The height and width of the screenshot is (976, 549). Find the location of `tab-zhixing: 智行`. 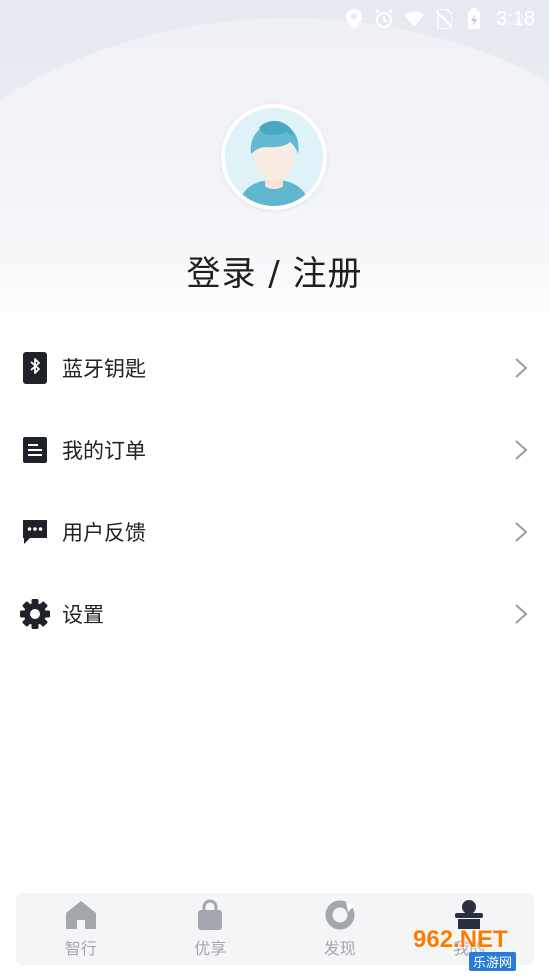

tab-zhixing: 智行 is located at coordinates (81, 929).